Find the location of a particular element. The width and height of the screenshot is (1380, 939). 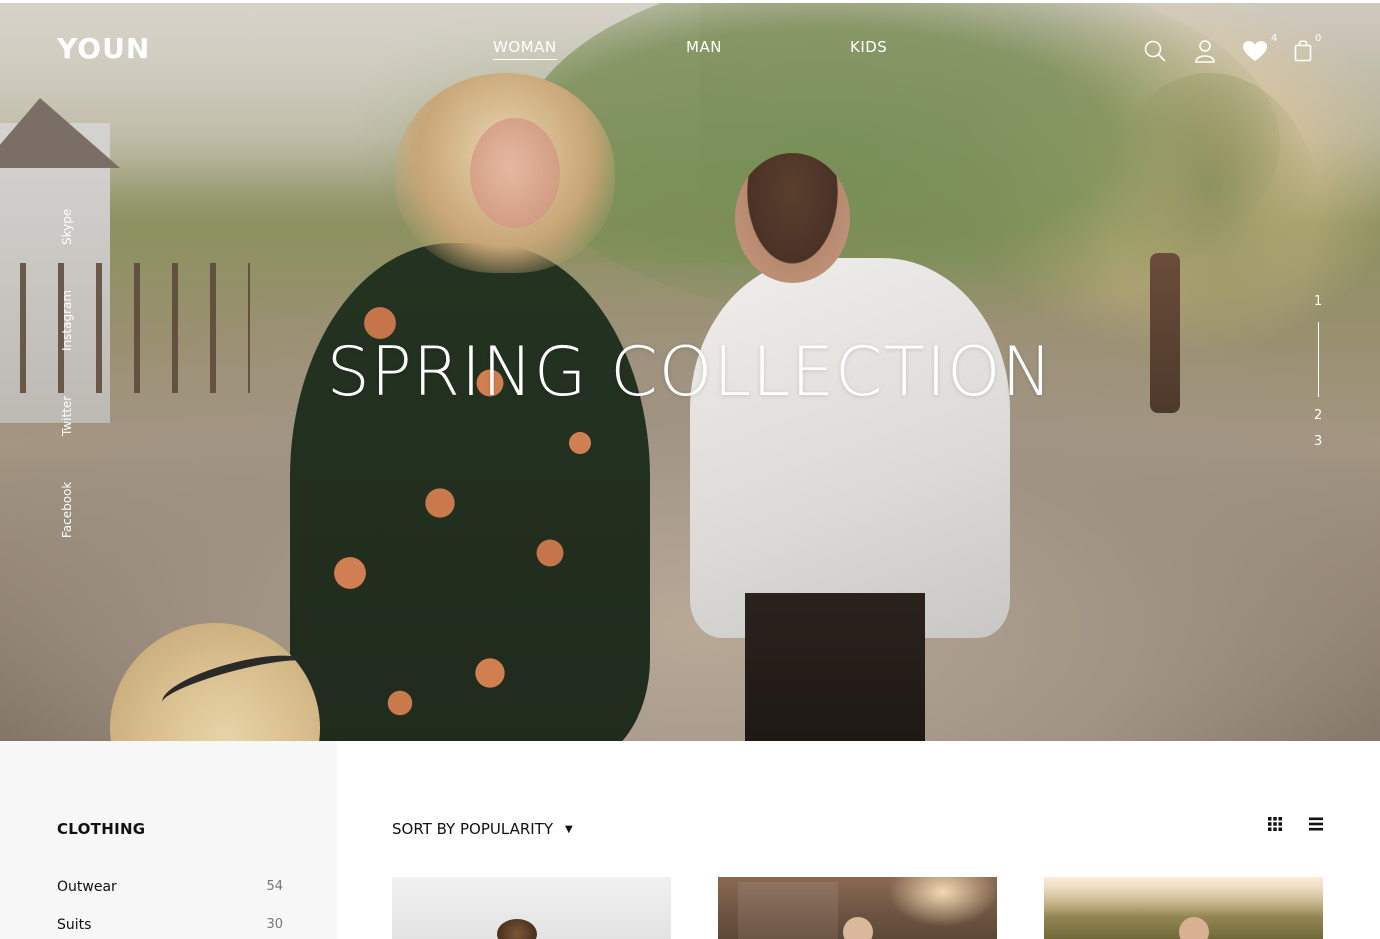

nav-item-woman: WOMAN is located at coordinates (525, 49).